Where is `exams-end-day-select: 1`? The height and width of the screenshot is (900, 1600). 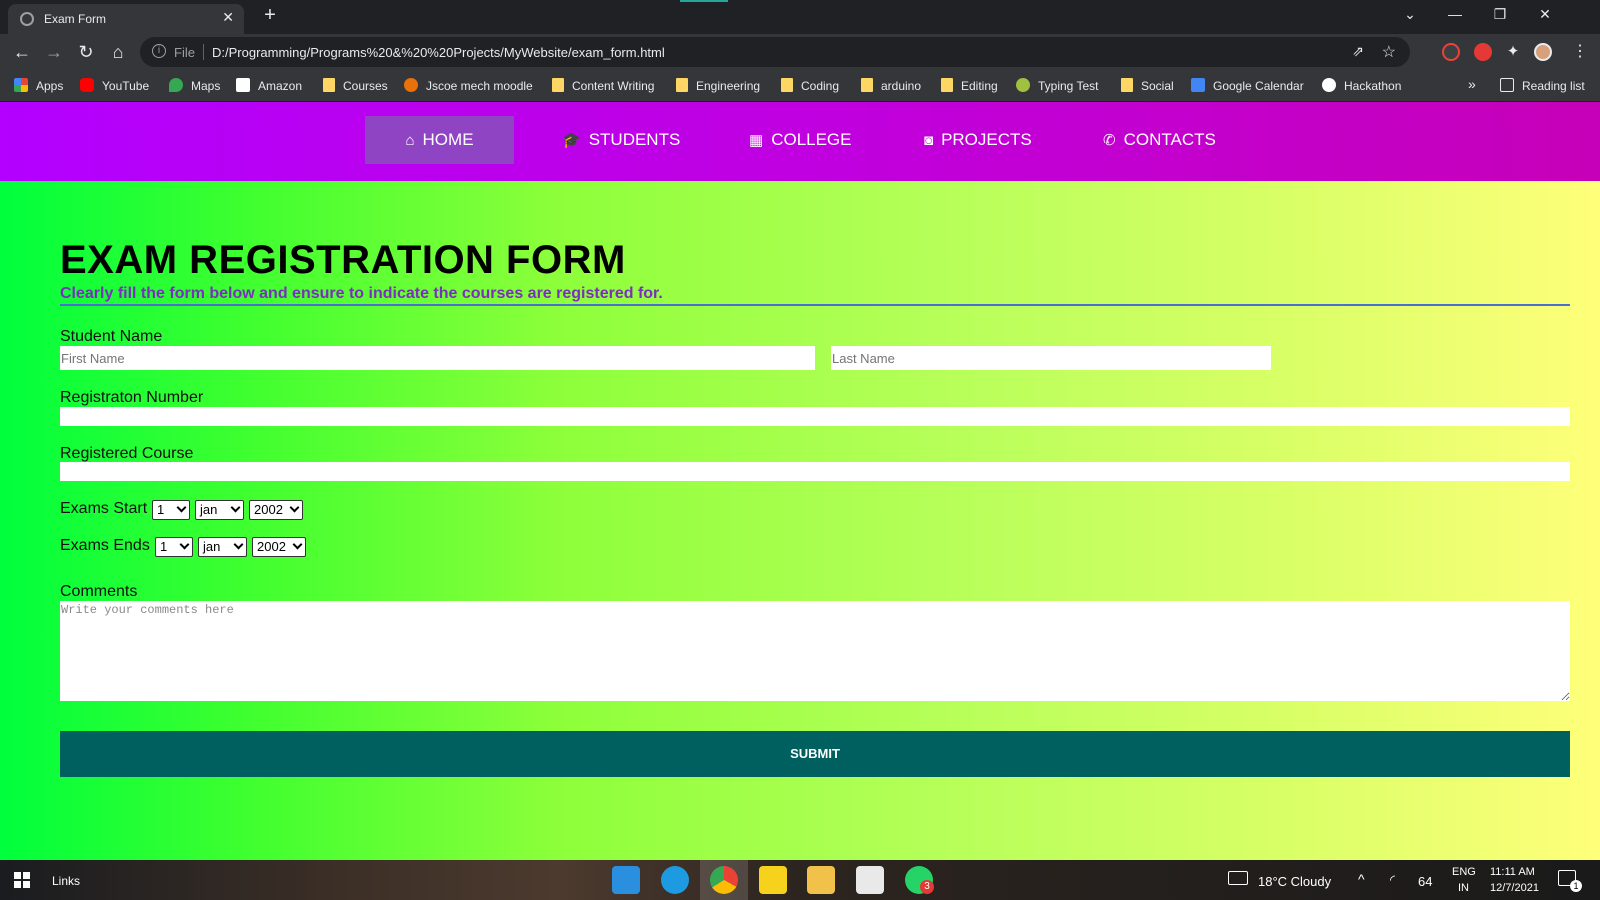
exams-end-day-select: 1 is located at coordinates (174, 547).